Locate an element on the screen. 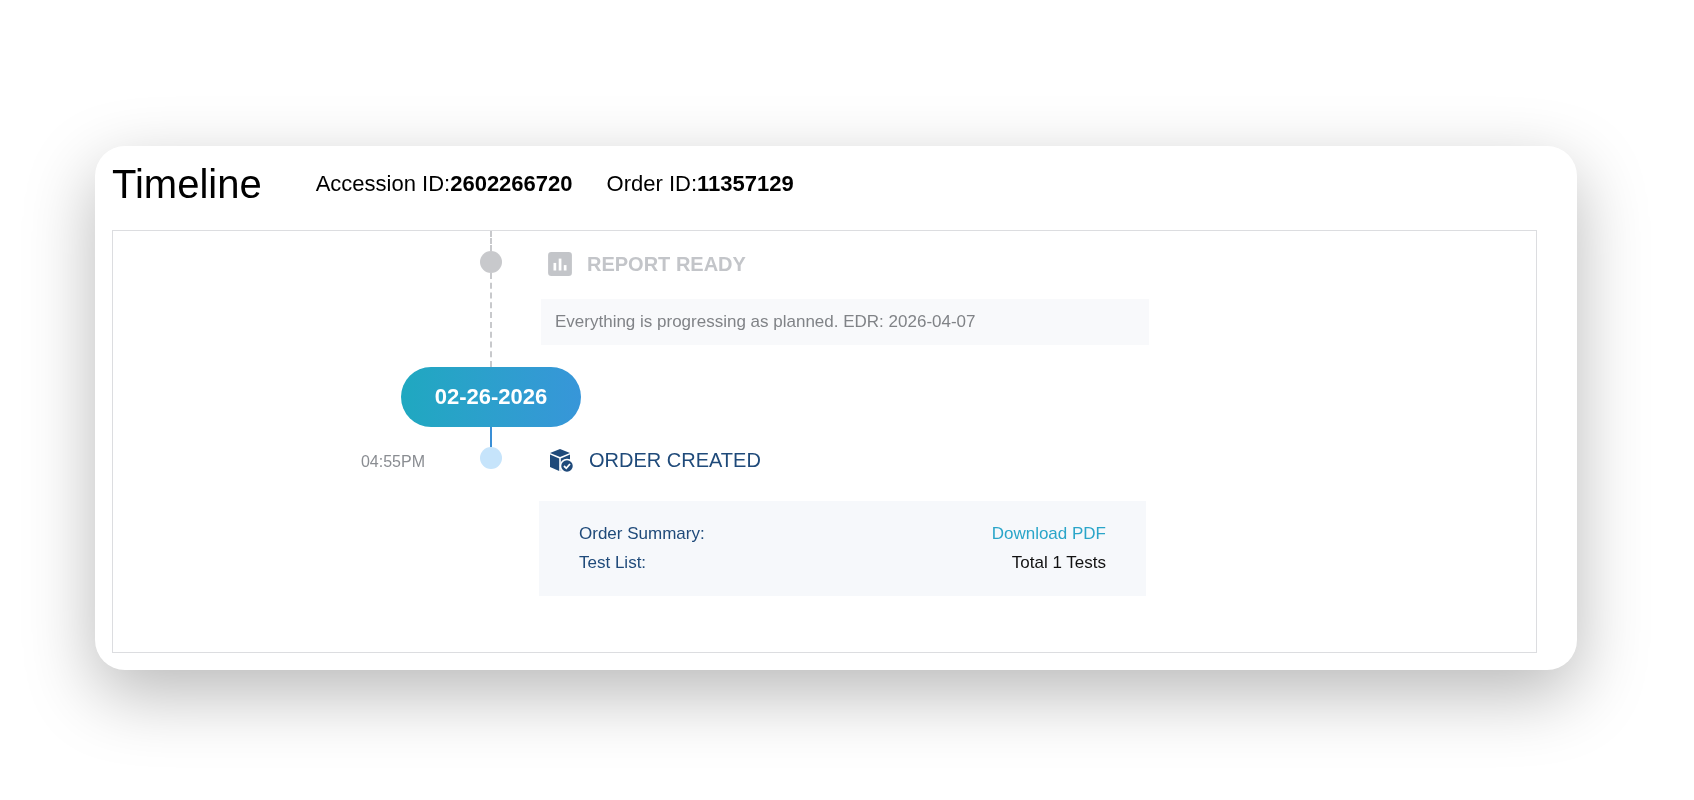  id-label: Order ID:11357129 is located at coordinates (700, 184).